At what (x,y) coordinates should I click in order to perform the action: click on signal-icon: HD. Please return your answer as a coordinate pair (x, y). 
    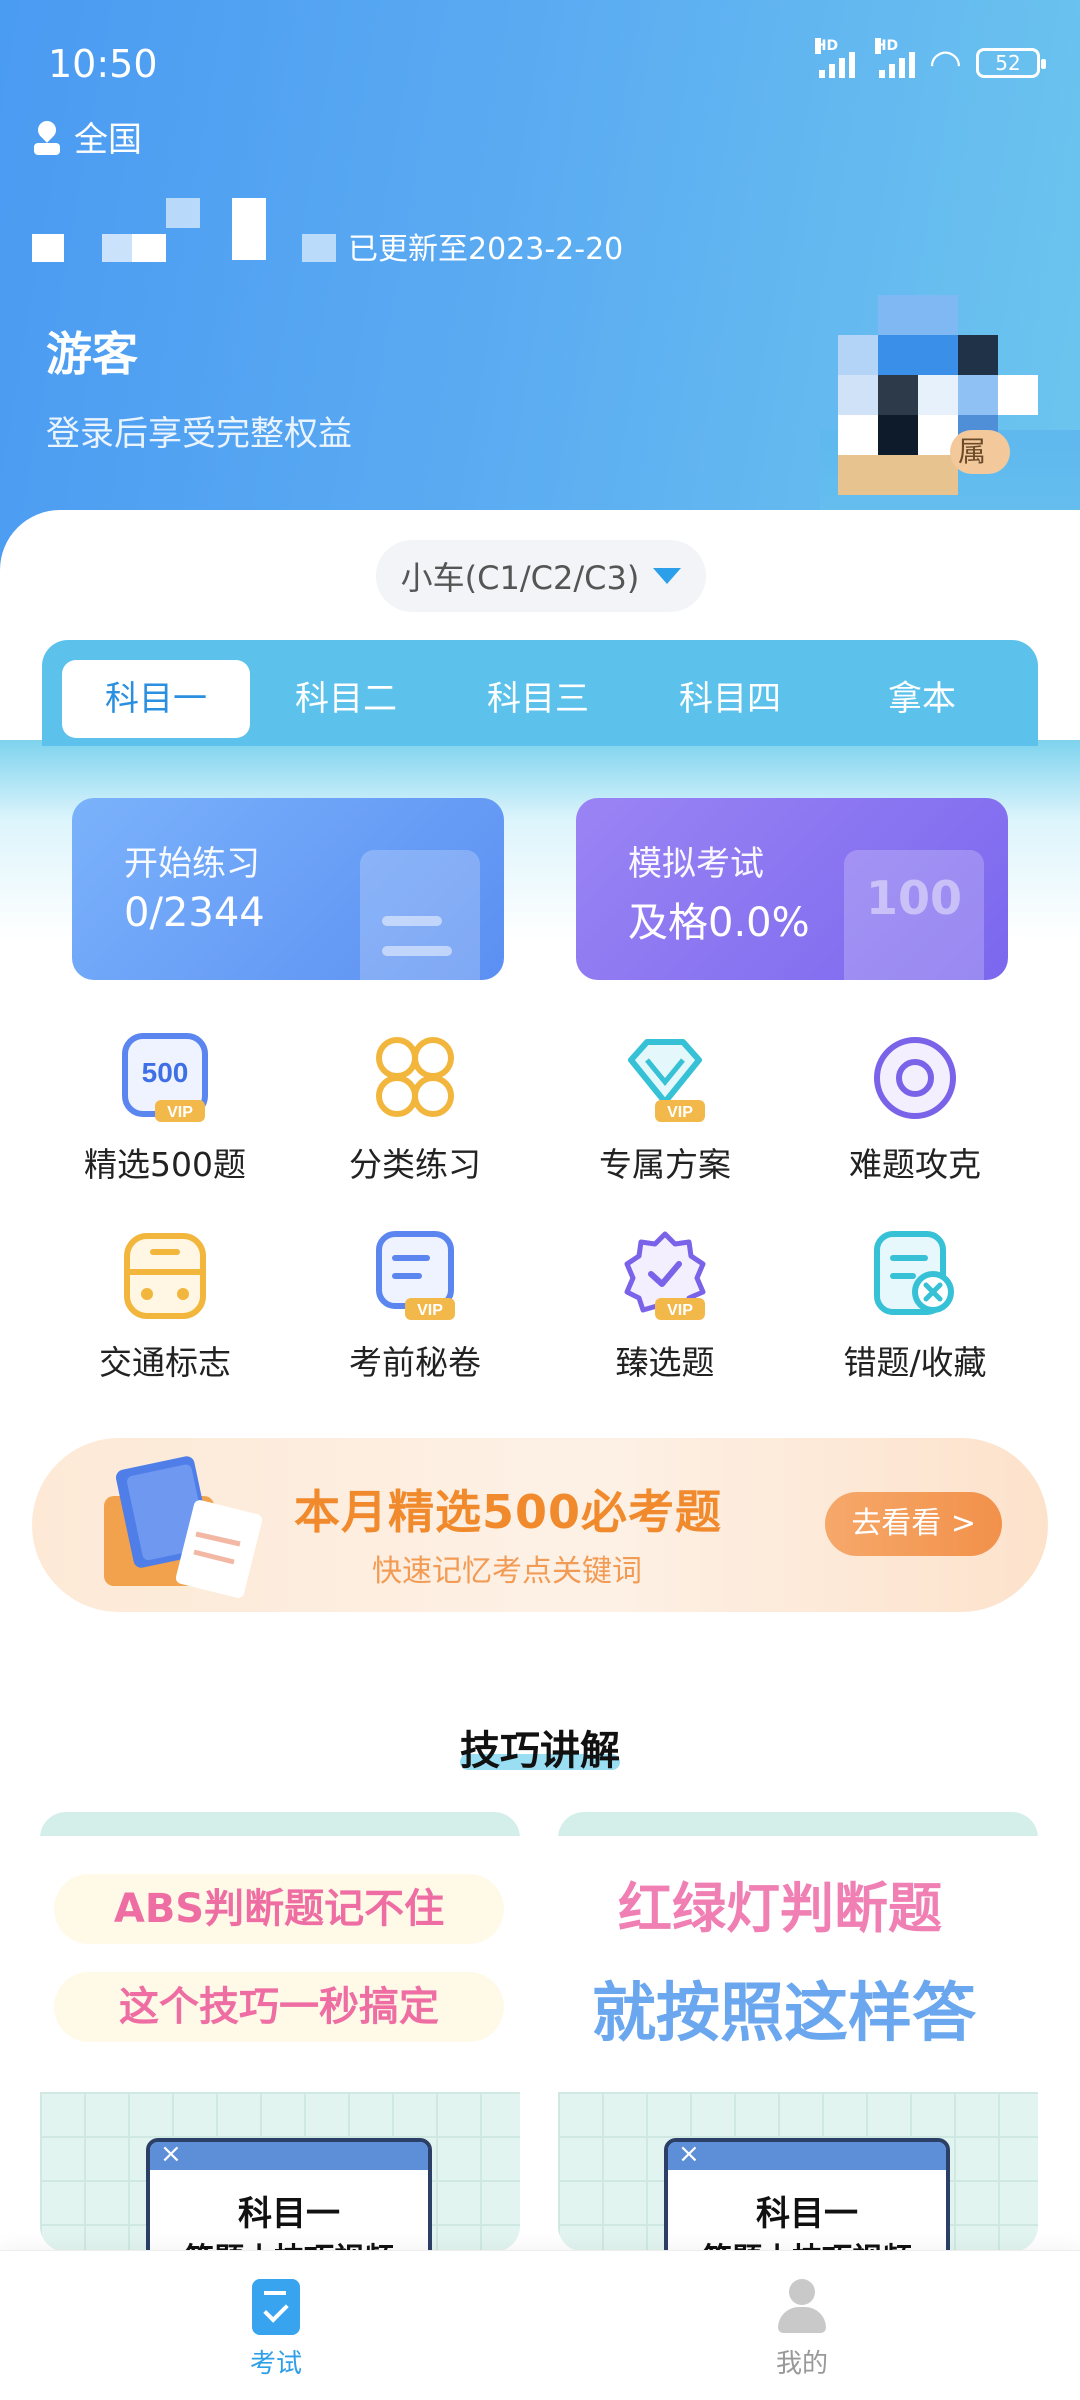
    Looking at the image, I should click on (834, 58).